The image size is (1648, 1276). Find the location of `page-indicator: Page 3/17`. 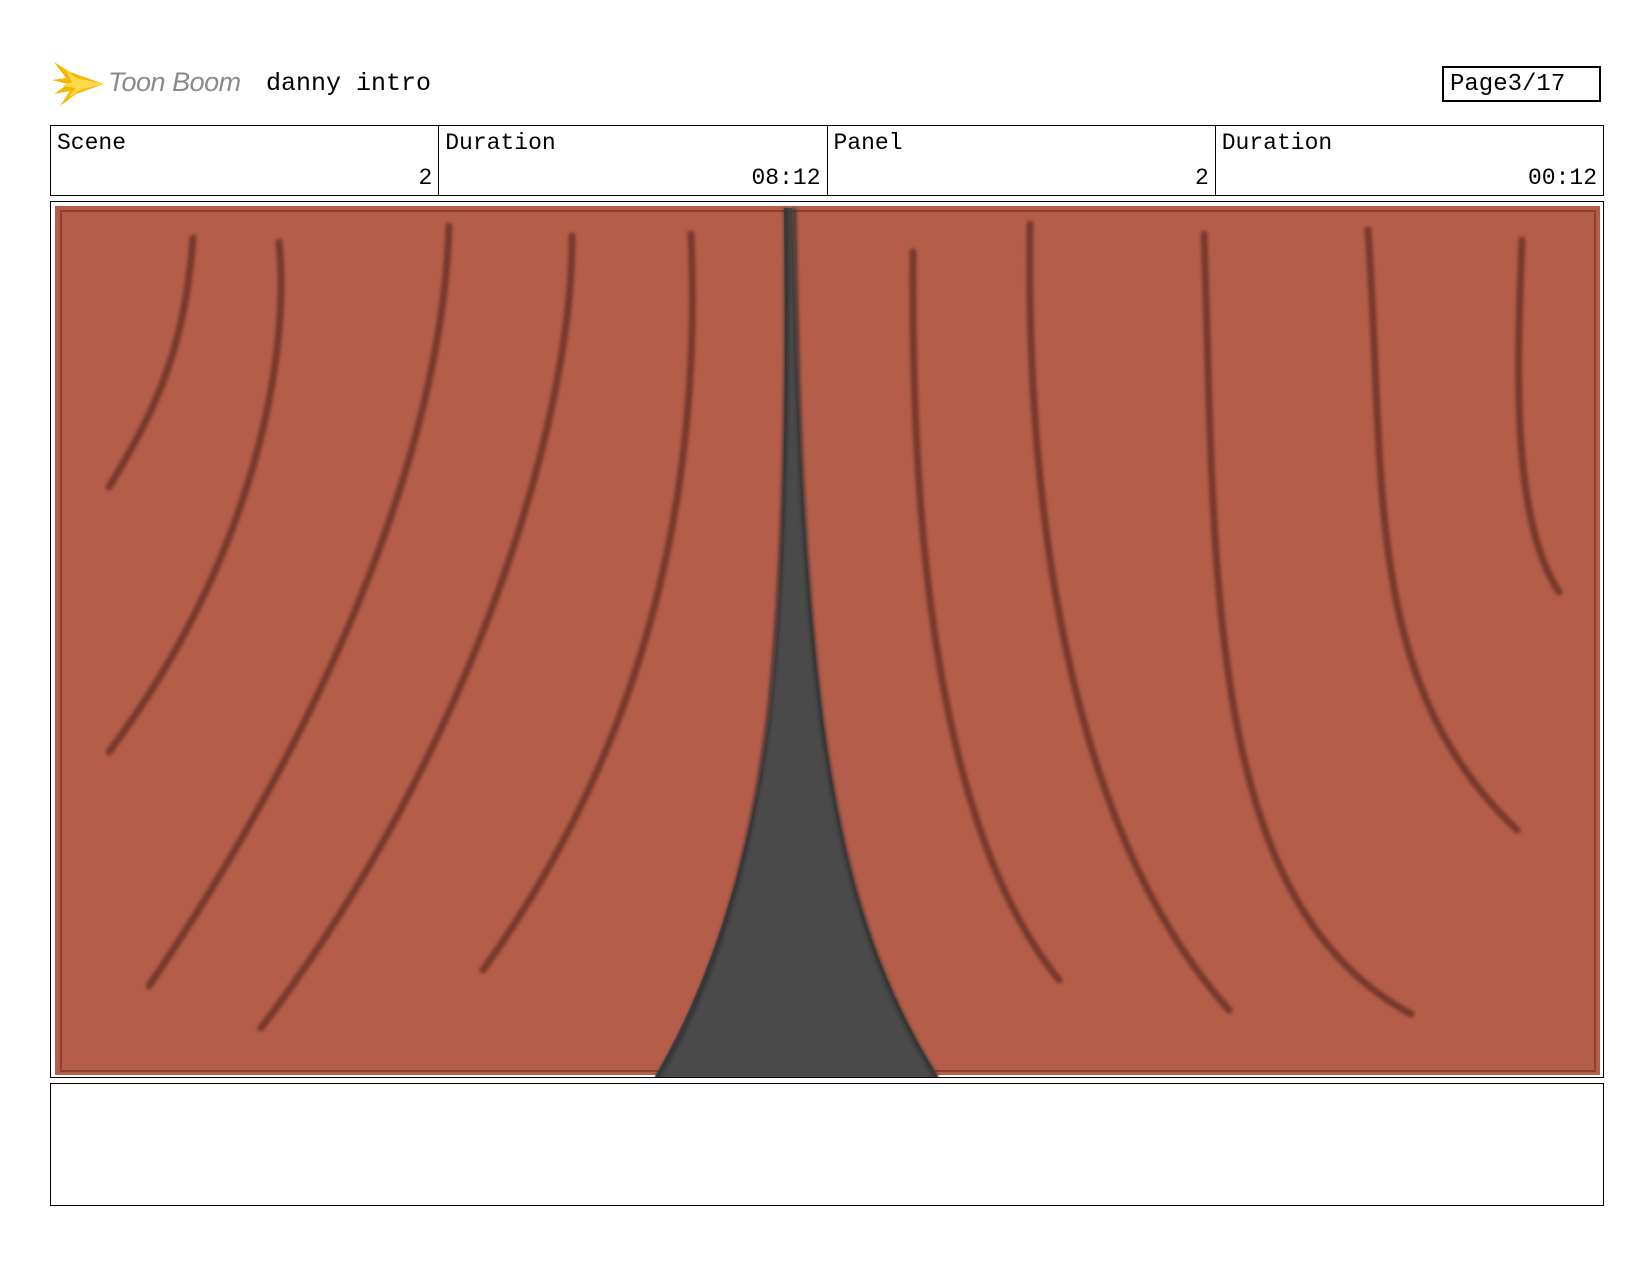

page-indicator: Page 3/17 is located at coordinates (1521, 84).